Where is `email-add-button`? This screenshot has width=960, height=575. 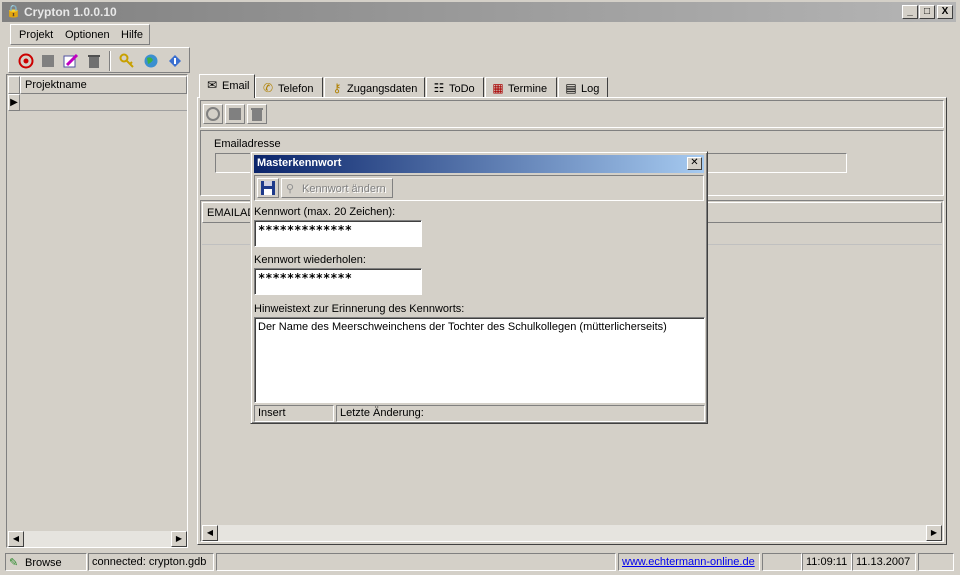 email-add-button is located at coordinates (213, 114).